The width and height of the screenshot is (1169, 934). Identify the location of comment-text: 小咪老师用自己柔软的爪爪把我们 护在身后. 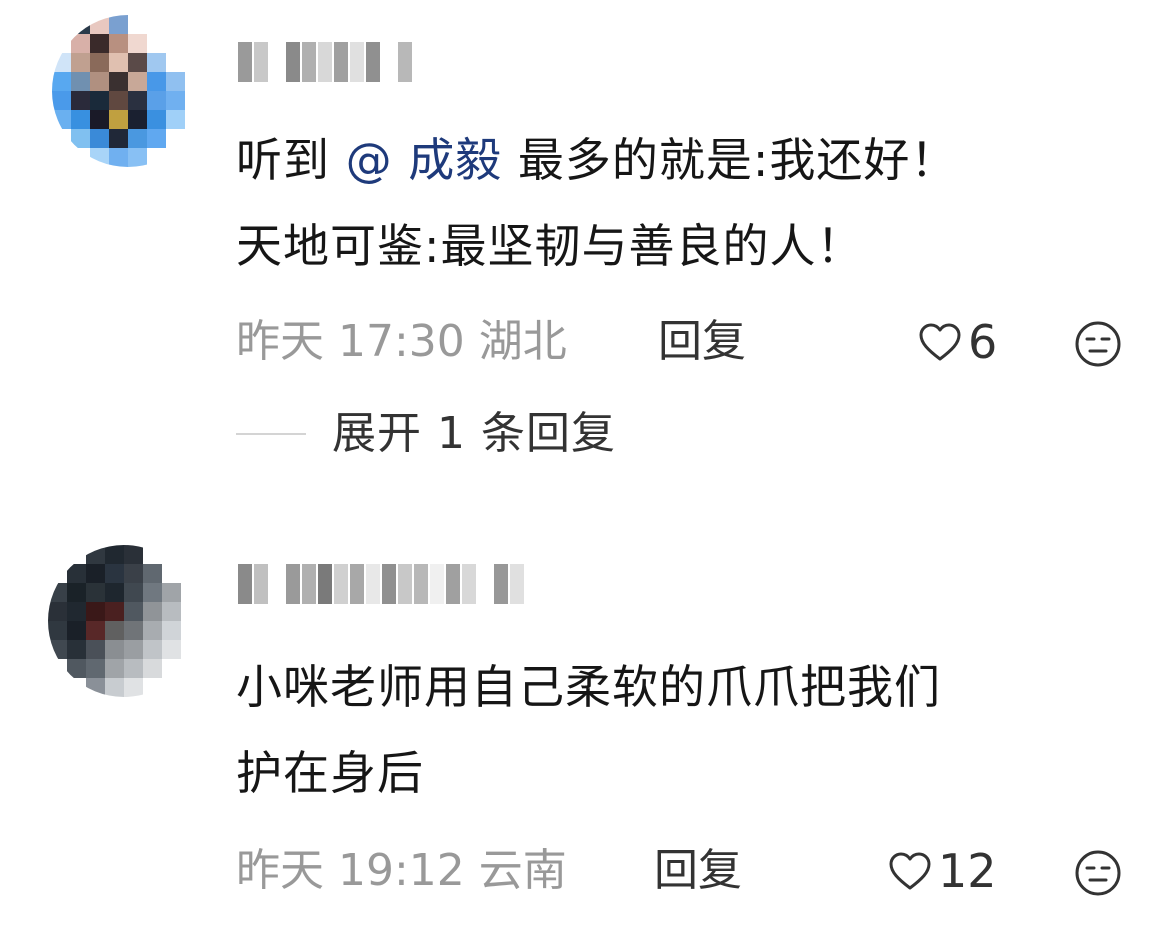
(676, 730).